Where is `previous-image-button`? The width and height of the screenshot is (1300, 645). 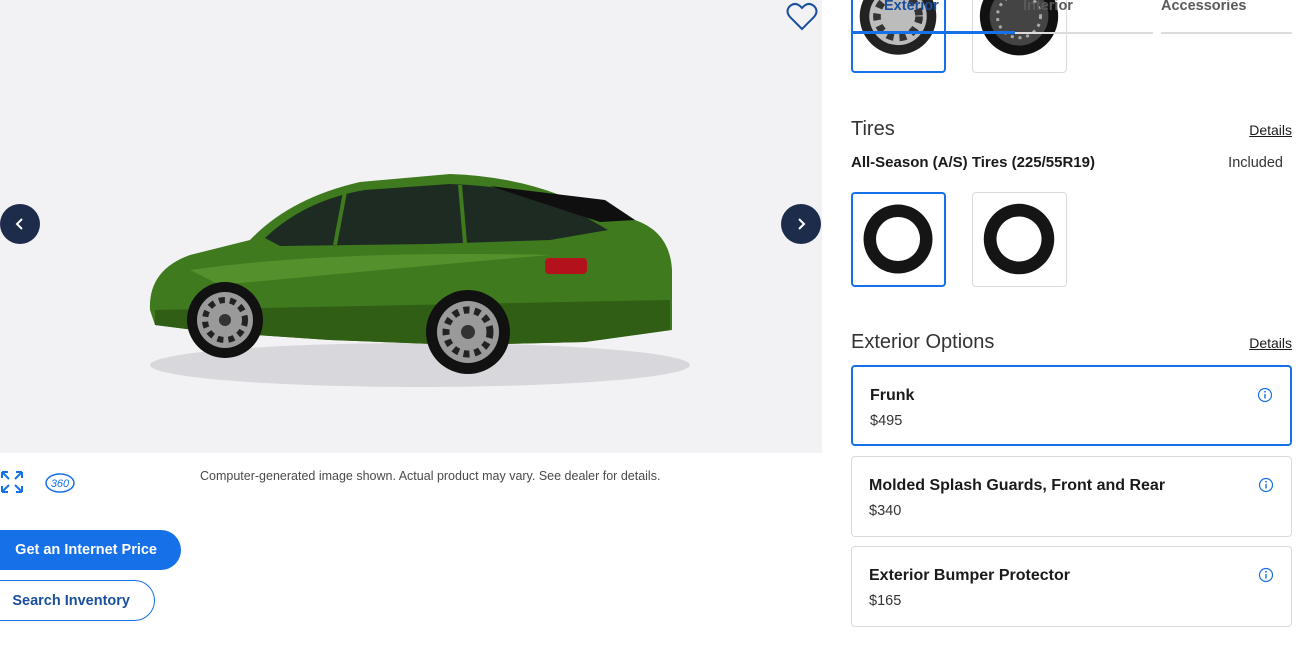 previous-image-button is located at coordinates (20, 224).